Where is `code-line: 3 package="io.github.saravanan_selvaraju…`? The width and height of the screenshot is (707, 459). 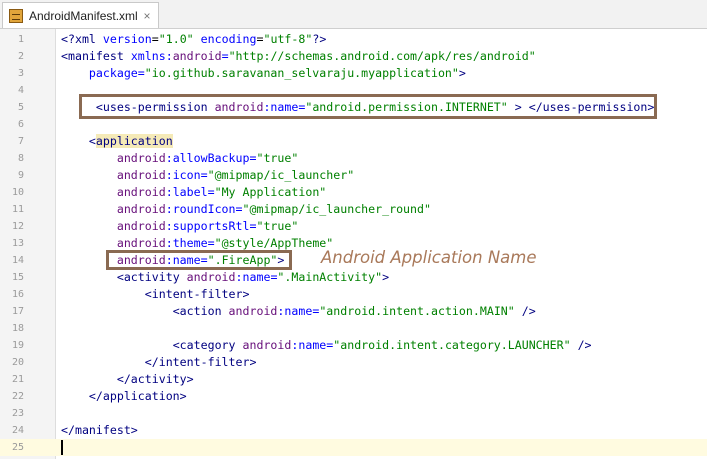 code-line: 3 package="io.github.saravanan_selvaraju… is located at coordinates (353, 73).